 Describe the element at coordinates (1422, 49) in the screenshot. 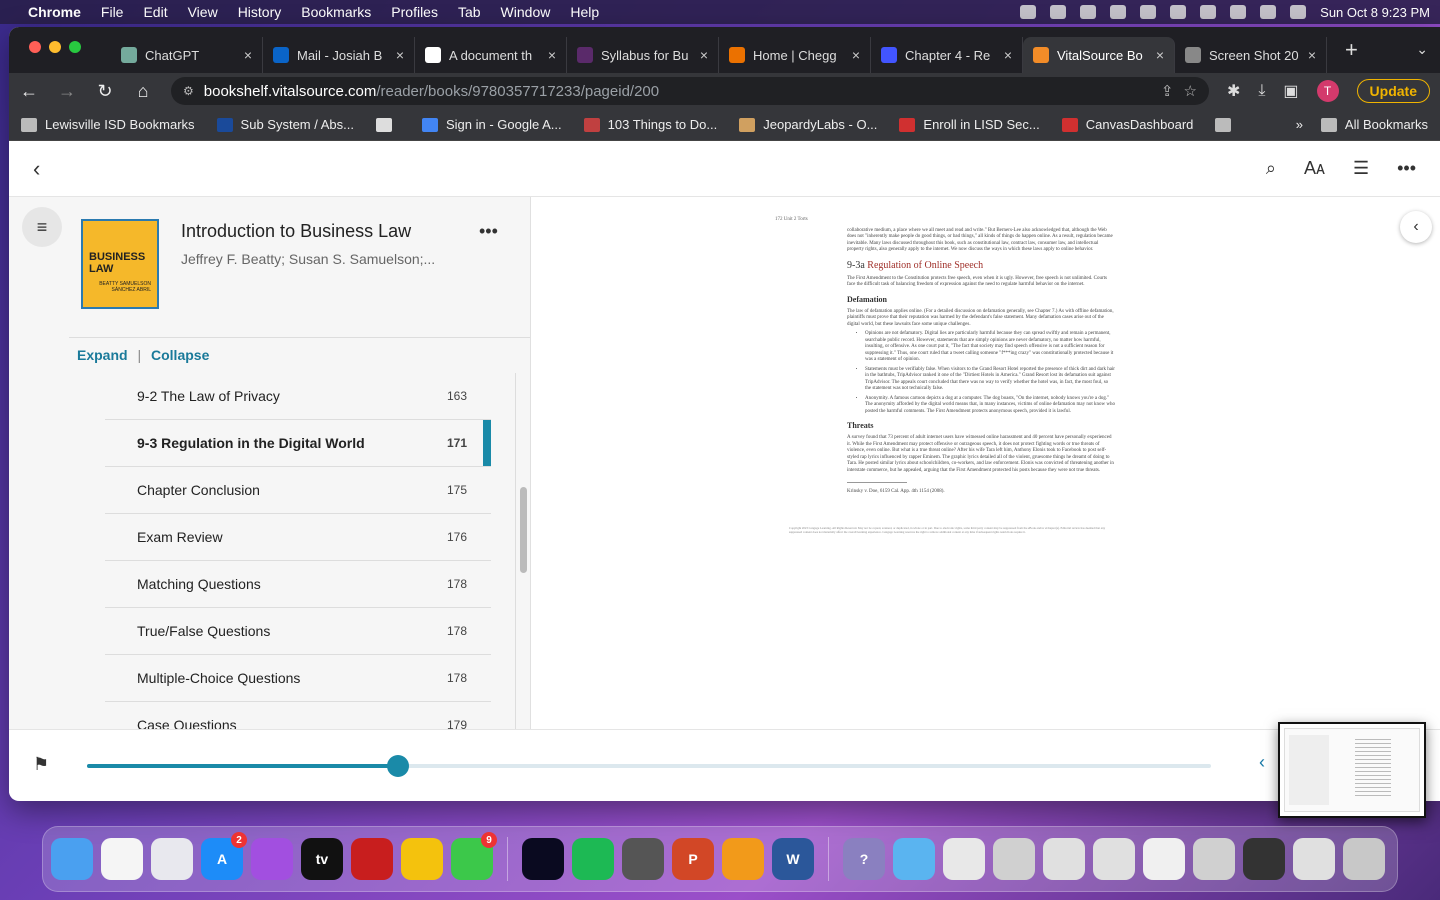

I see `tab-search-icon: ⌄` at that location.